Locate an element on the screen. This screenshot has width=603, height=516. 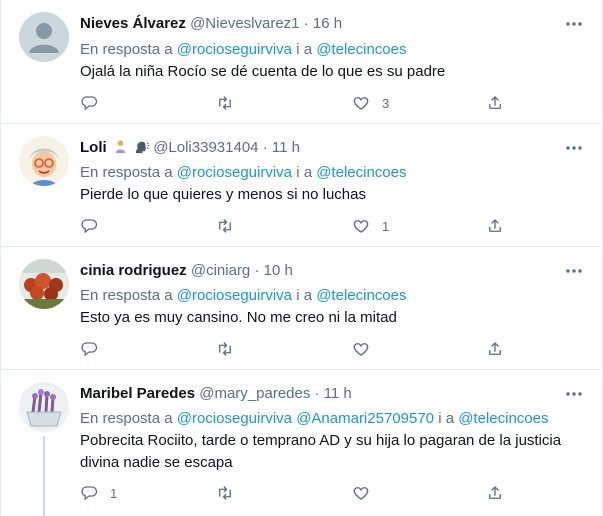
like-button: 3 is located at coordinates (370, 103).